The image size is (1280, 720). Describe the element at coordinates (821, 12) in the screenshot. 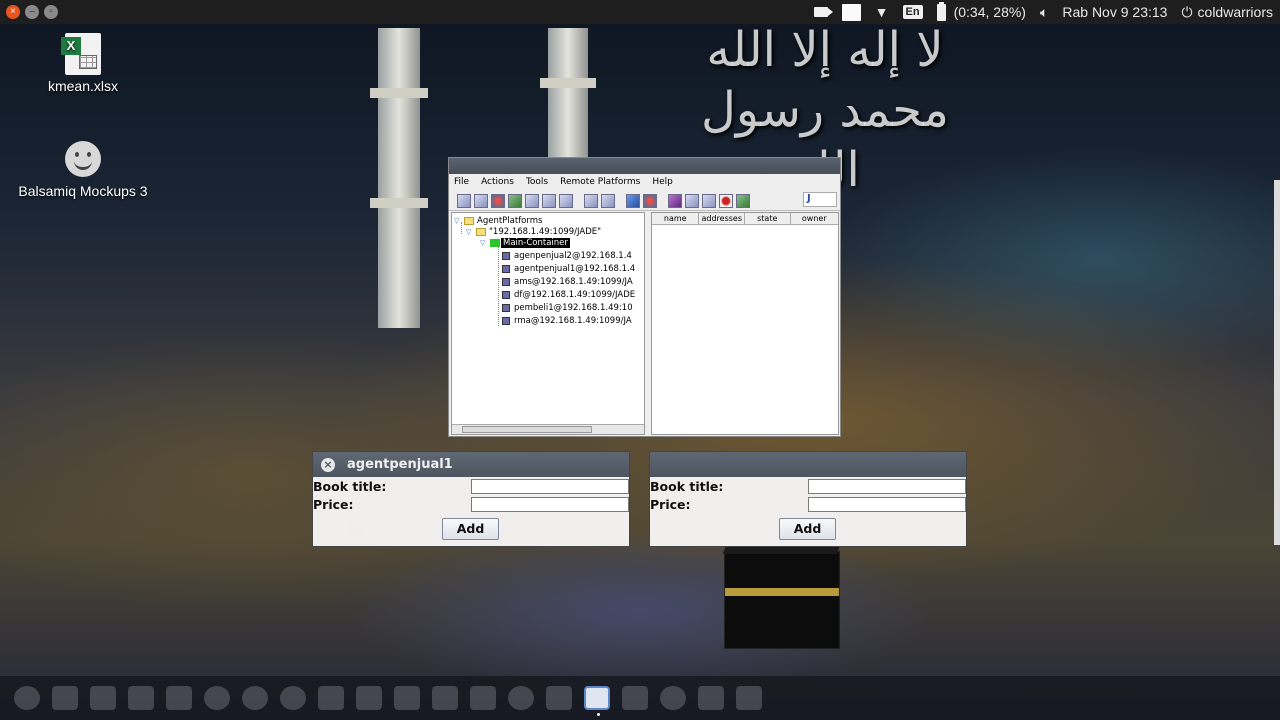

I see `camera-icon` at that location.